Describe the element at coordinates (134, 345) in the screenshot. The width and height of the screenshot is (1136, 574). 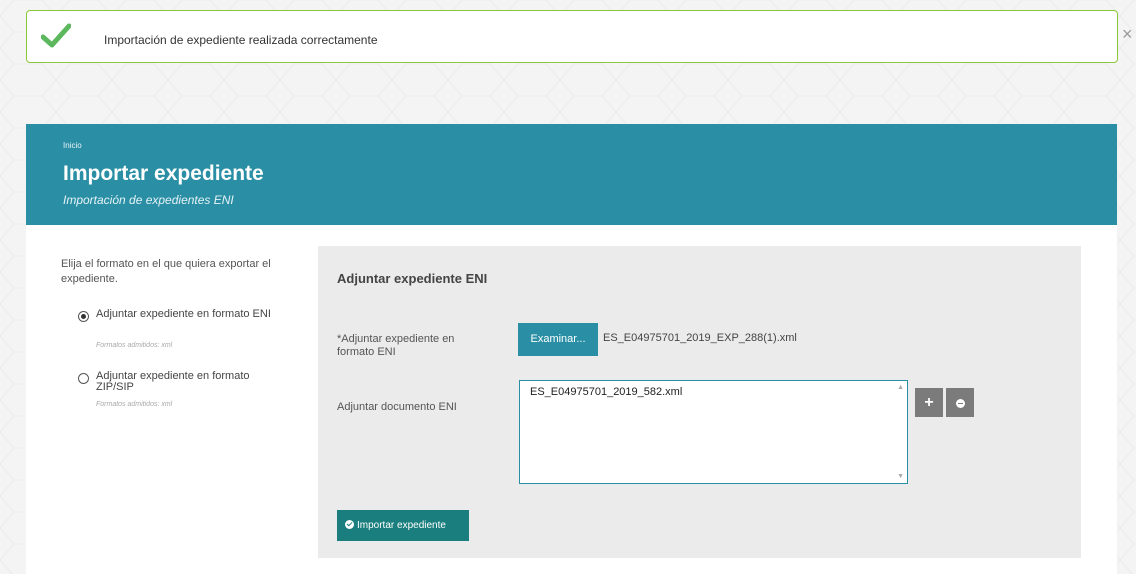
I see `option-eni-hint: Formatos admitidos: xml` at that location.